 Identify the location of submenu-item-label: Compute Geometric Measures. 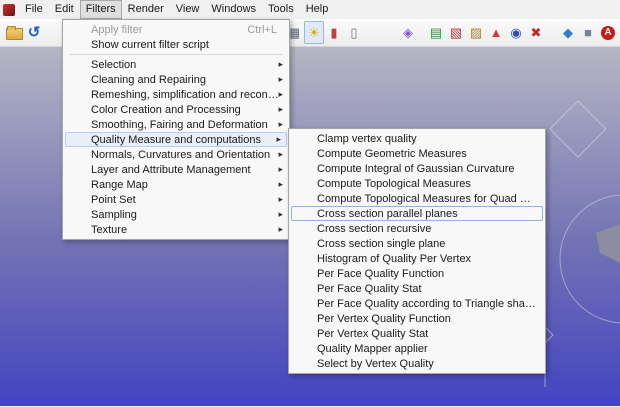
(392, 153).